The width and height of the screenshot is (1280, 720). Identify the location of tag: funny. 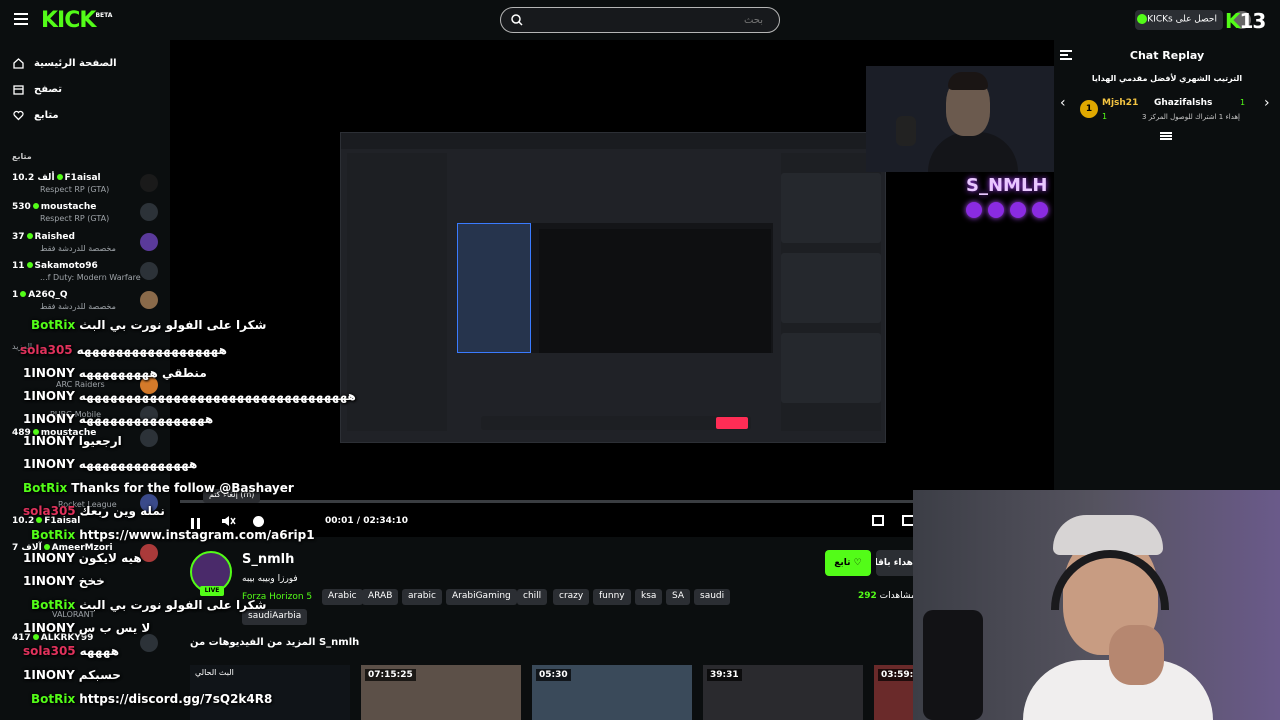
(612, 597).